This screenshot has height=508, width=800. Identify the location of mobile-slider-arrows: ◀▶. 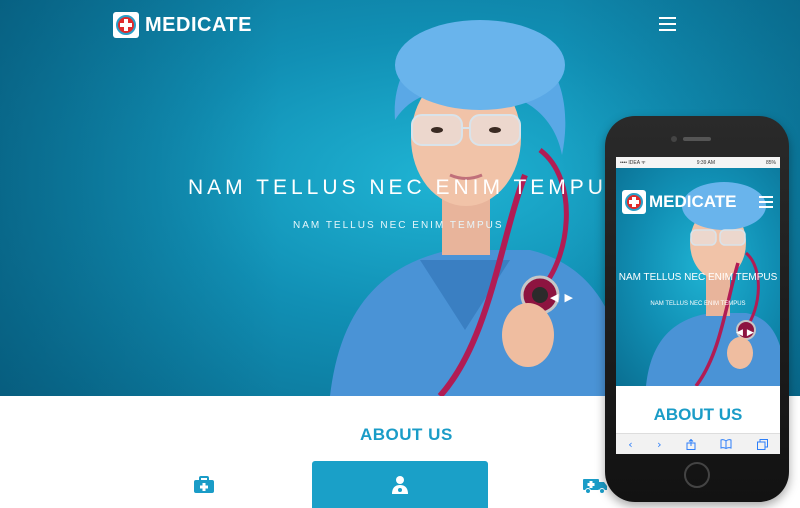
(747, 333).